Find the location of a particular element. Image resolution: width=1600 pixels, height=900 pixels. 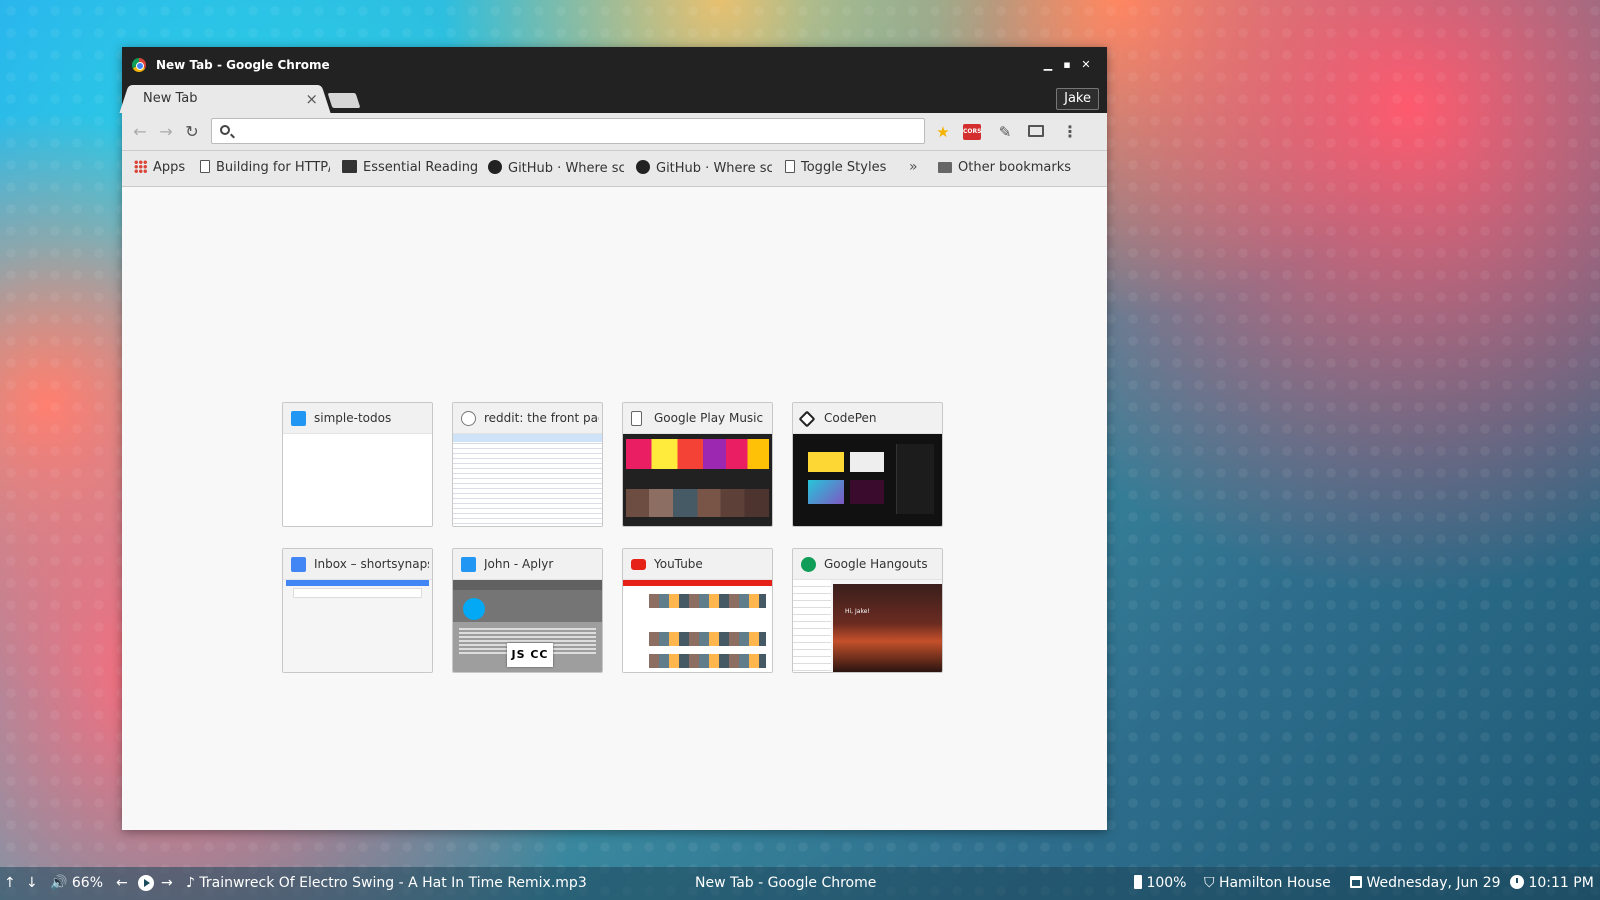

previous-track-button: ← is located at coordinates (122, 883).